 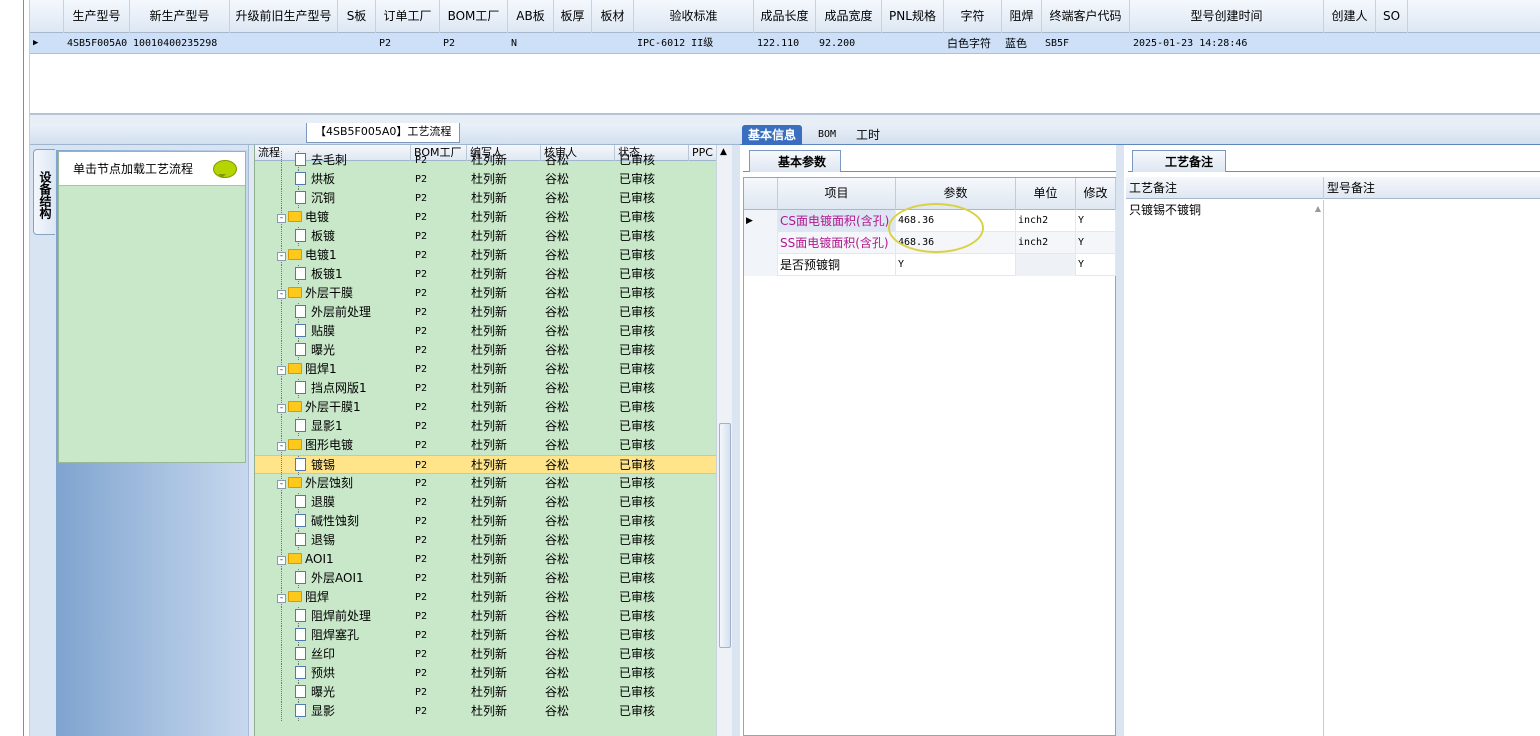 What do you see at coordinates (333, 616) in the screenshot?
I see `tree-node-label: 阻焊前处理` at bounding box center [333, 616].